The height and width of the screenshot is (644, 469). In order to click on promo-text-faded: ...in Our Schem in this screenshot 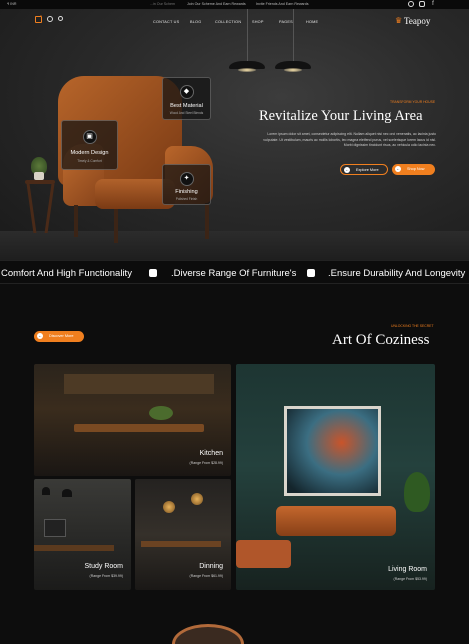, I will do `click(162, 4)`.